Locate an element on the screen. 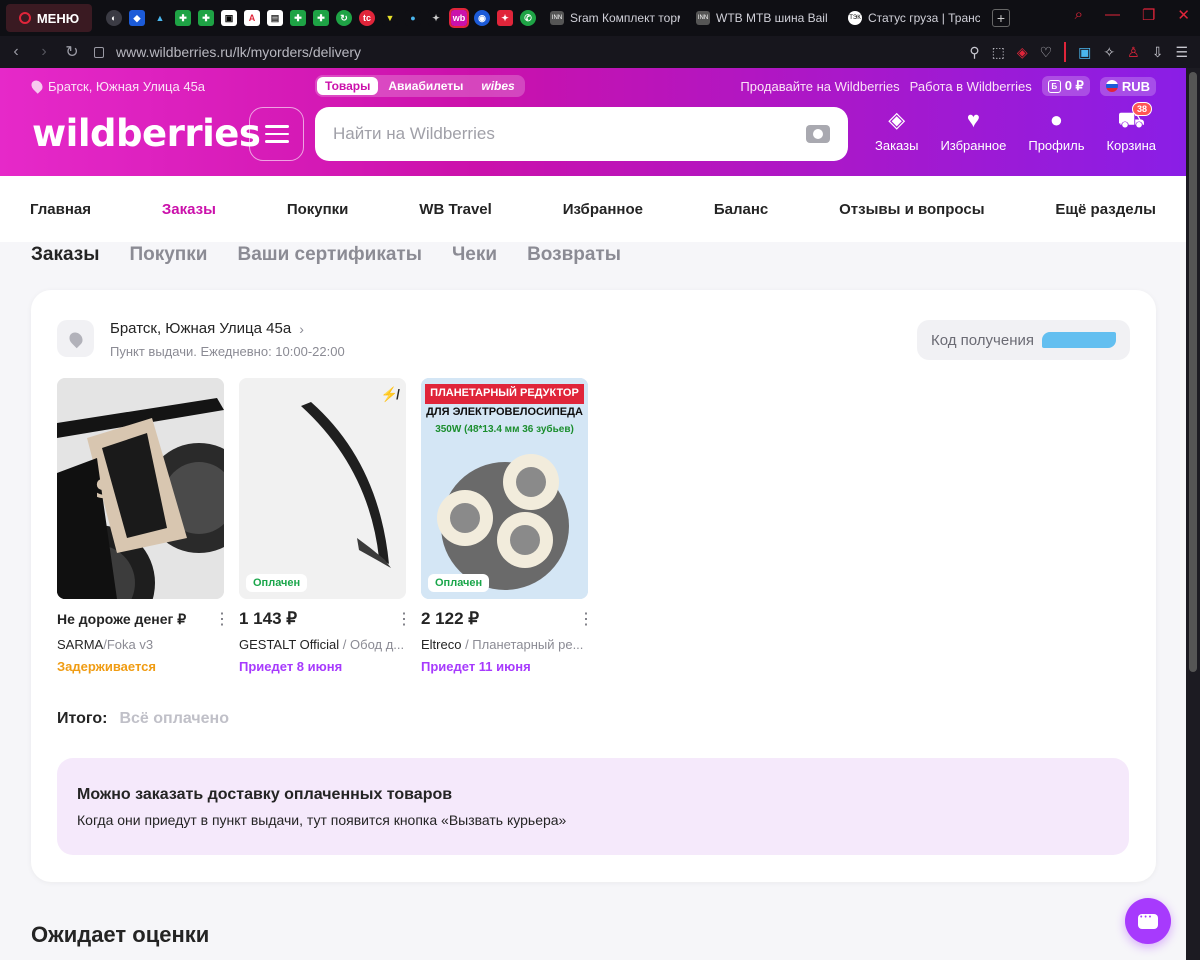 This screenshot has height=960, width=1200. chevron-right-icon: › is located at coordinates (301, 328).